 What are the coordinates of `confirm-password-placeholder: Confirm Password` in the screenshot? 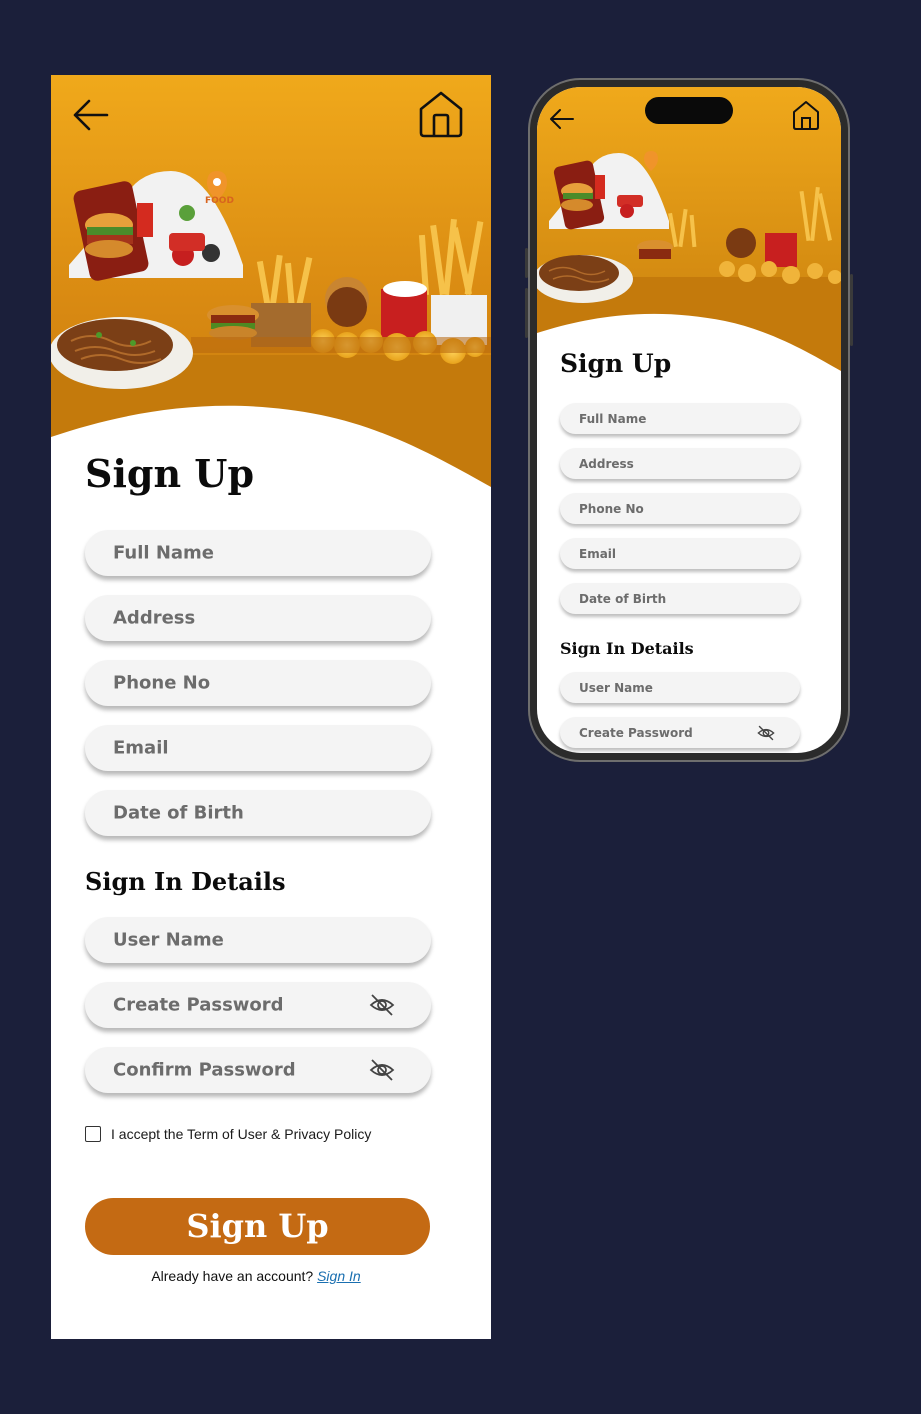 It's located at (204, 1070).